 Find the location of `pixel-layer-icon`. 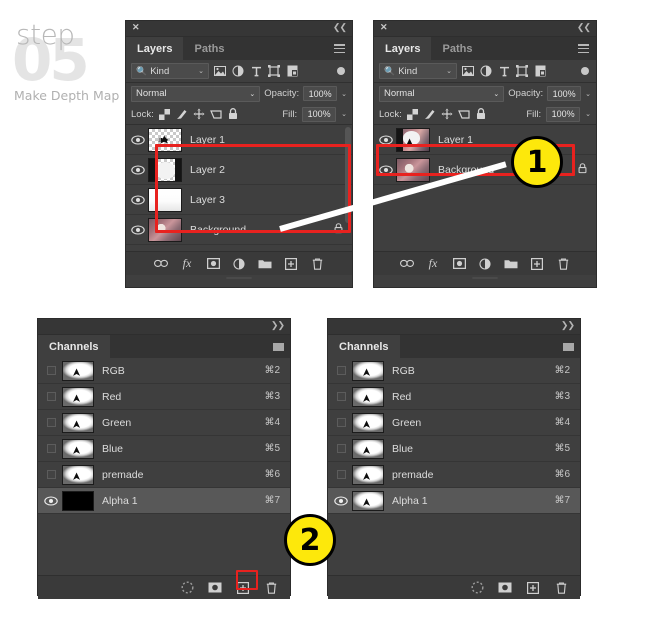

pixel-layer-icon is located at coordinates (468, 71).